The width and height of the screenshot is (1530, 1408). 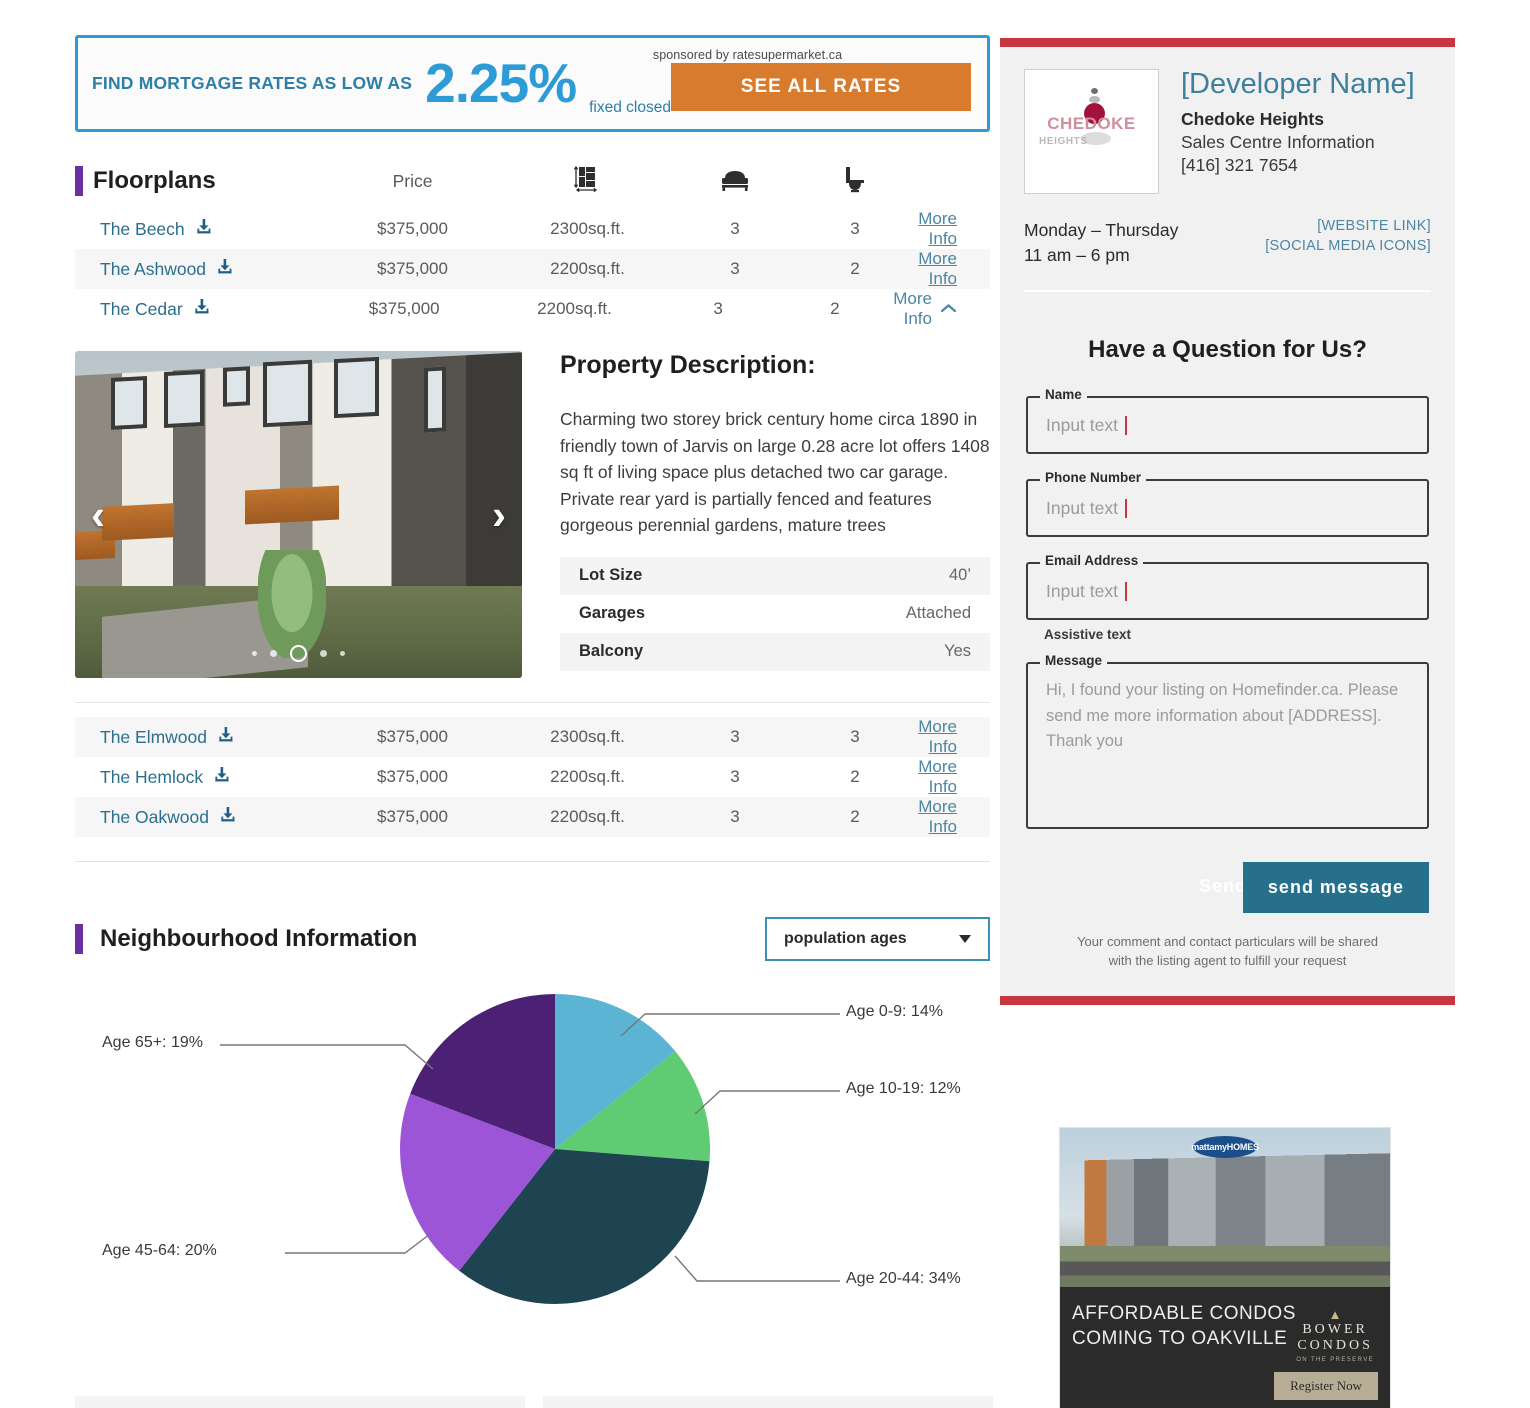 I want to click on logo-primary-text: CHEDOKE, so click(x=1091, y=123).